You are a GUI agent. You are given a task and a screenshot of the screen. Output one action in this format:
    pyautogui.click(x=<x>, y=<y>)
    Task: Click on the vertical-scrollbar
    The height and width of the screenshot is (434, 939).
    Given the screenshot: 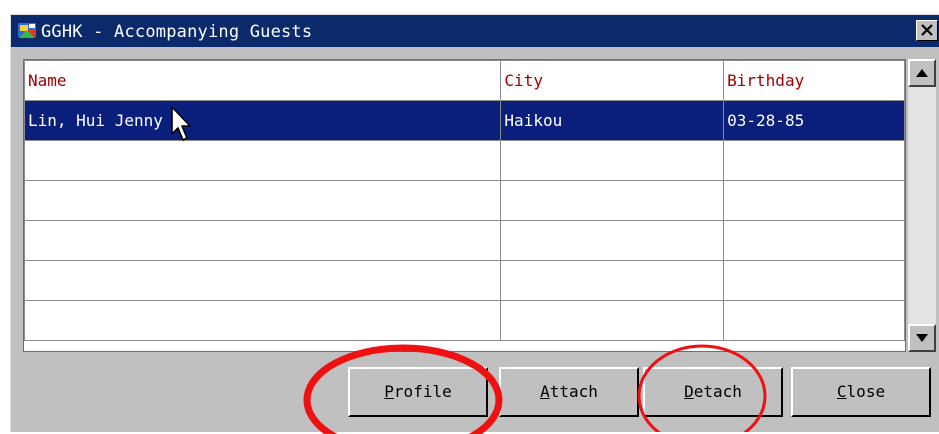 What is the action you would take?
    pyautogui.click(x=922, y=205)
    